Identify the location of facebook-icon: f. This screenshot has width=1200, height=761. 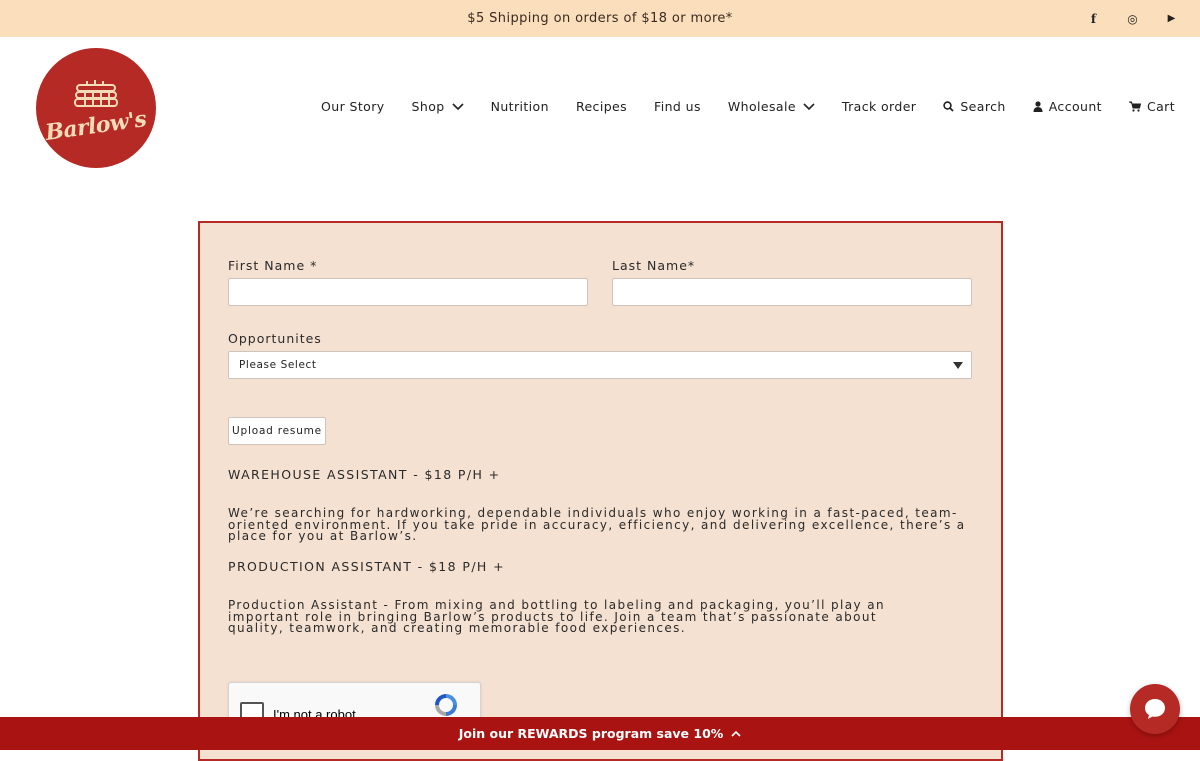
(1093, 19).